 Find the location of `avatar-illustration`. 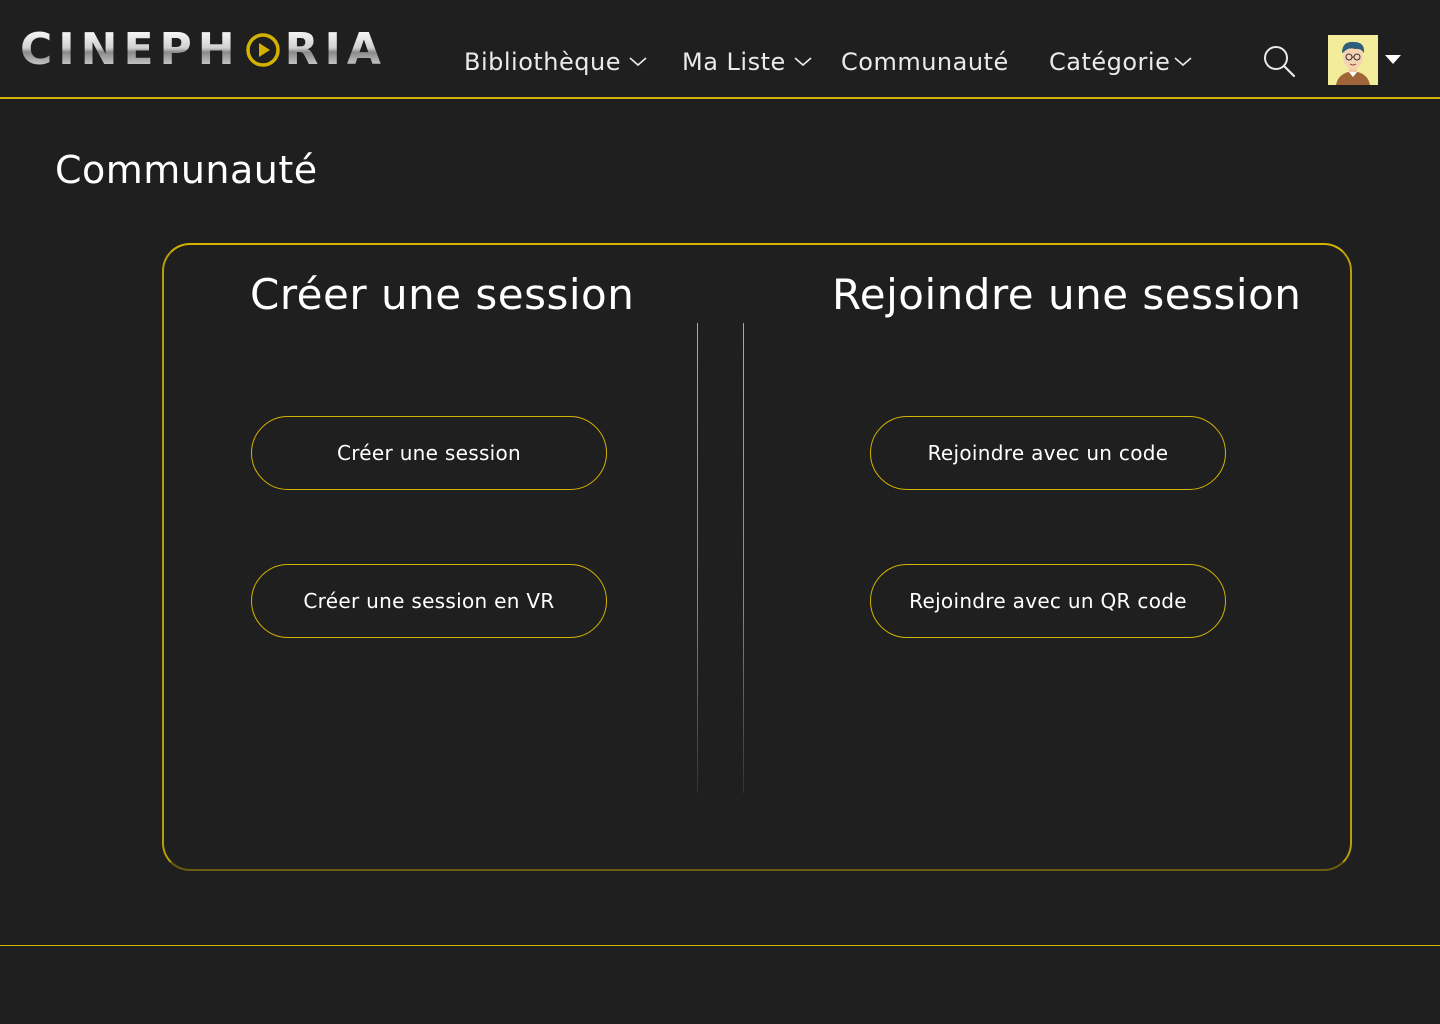

avatar-illustration is located at coordinates (1353, 60).